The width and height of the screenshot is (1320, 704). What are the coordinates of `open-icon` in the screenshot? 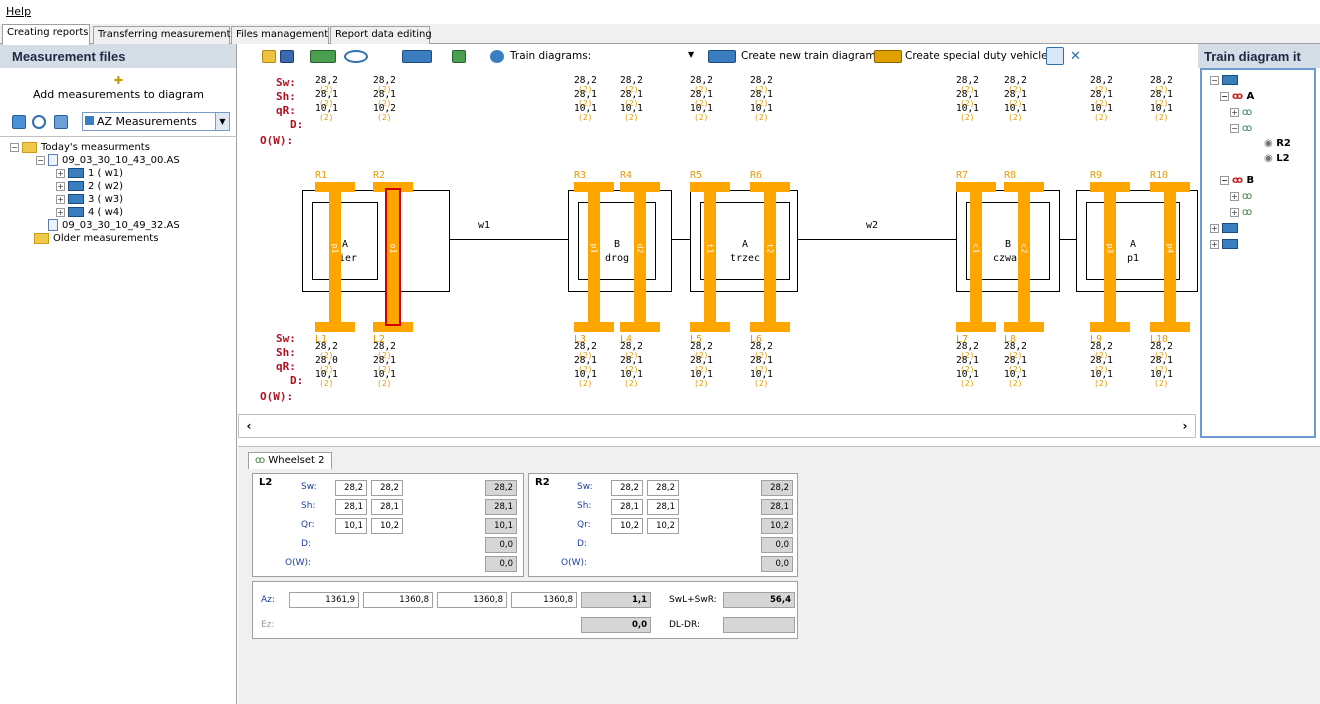 It's located at (269, 56).